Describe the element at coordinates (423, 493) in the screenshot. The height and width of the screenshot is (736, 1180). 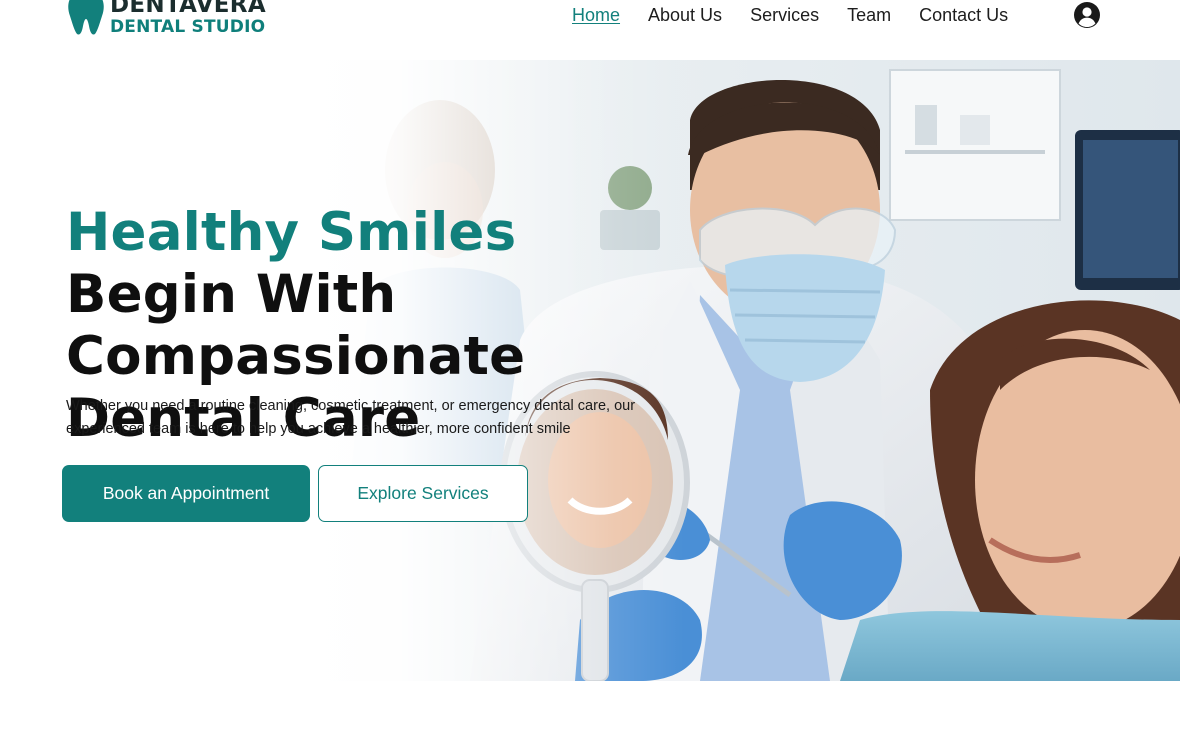
I see `explore-services-button: Explore Services` at that location.